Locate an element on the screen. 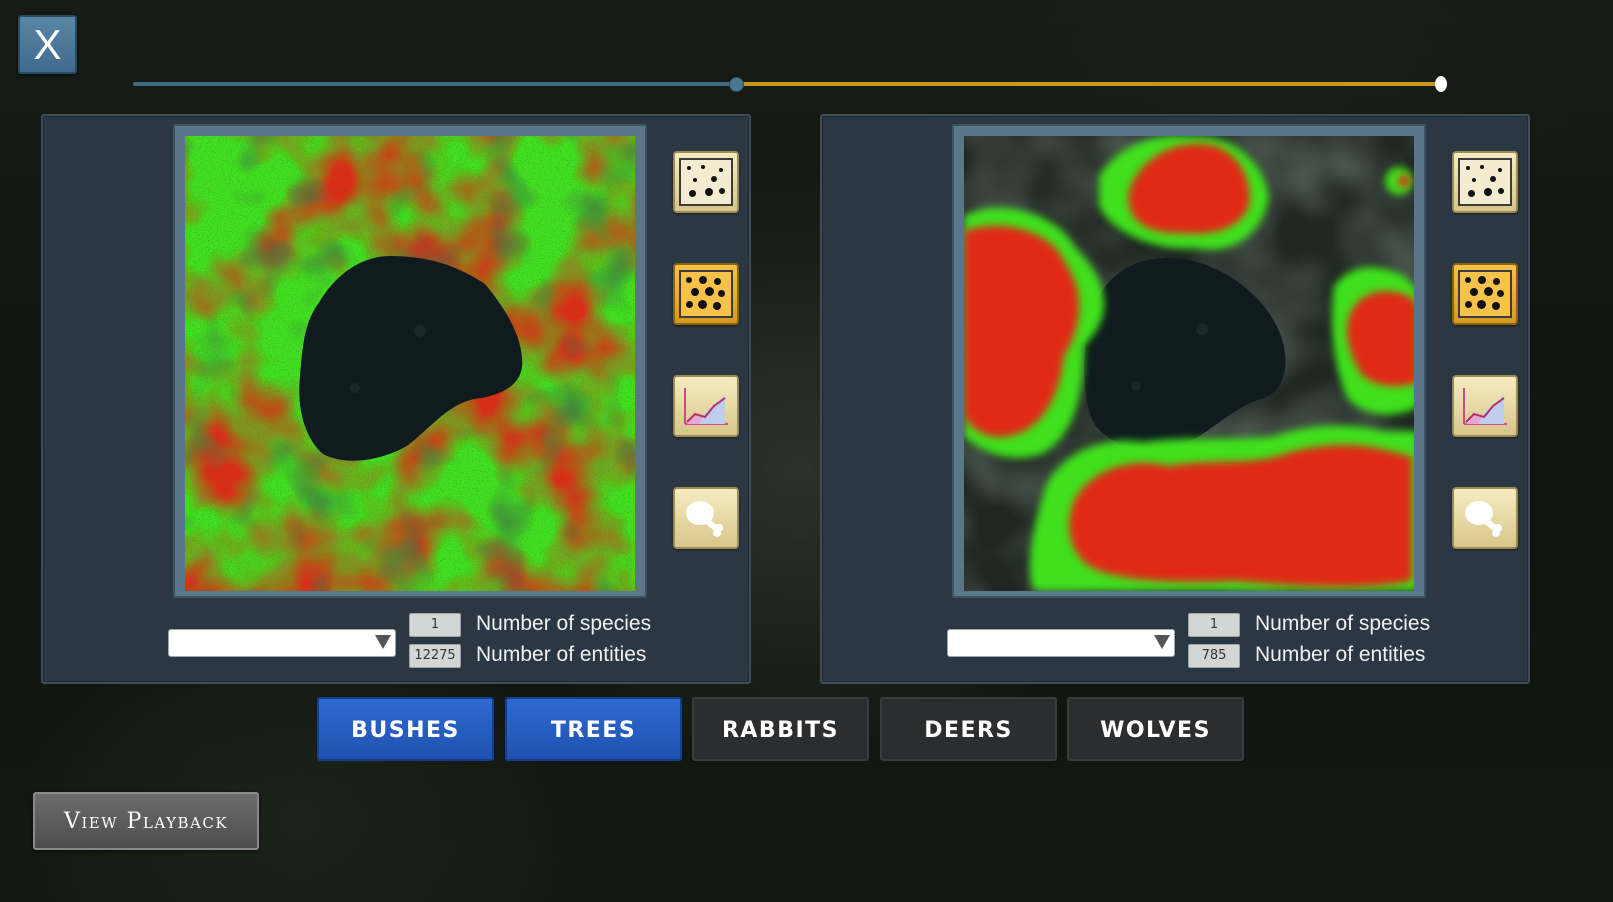 This screenshot has width=1613, height=902. timeline-handle is located at coordinates (736, 84).